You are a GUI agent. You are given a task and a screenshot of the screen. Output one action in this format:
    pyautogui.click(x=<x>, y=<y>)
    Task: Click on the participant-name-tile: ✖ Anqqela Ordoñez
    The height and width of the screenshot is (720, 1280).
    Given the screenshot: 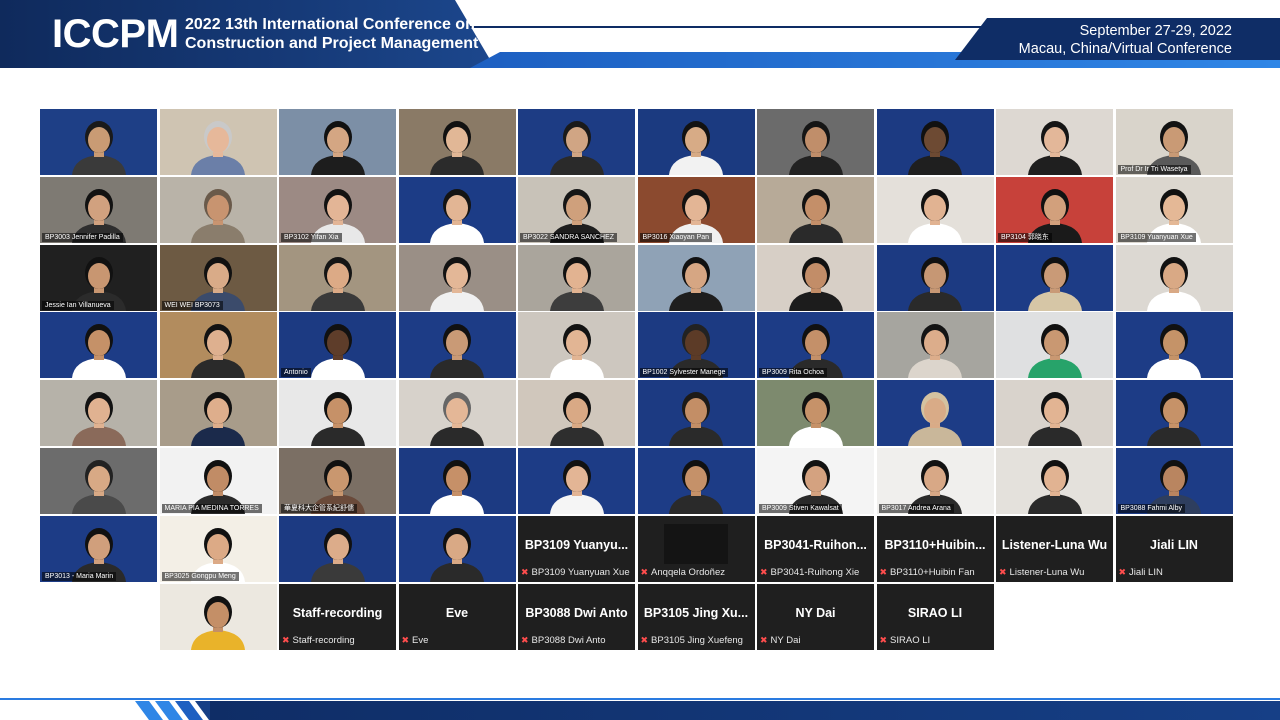 What is the action you would take?
    pyautogui.click(x=696, y=548)
    